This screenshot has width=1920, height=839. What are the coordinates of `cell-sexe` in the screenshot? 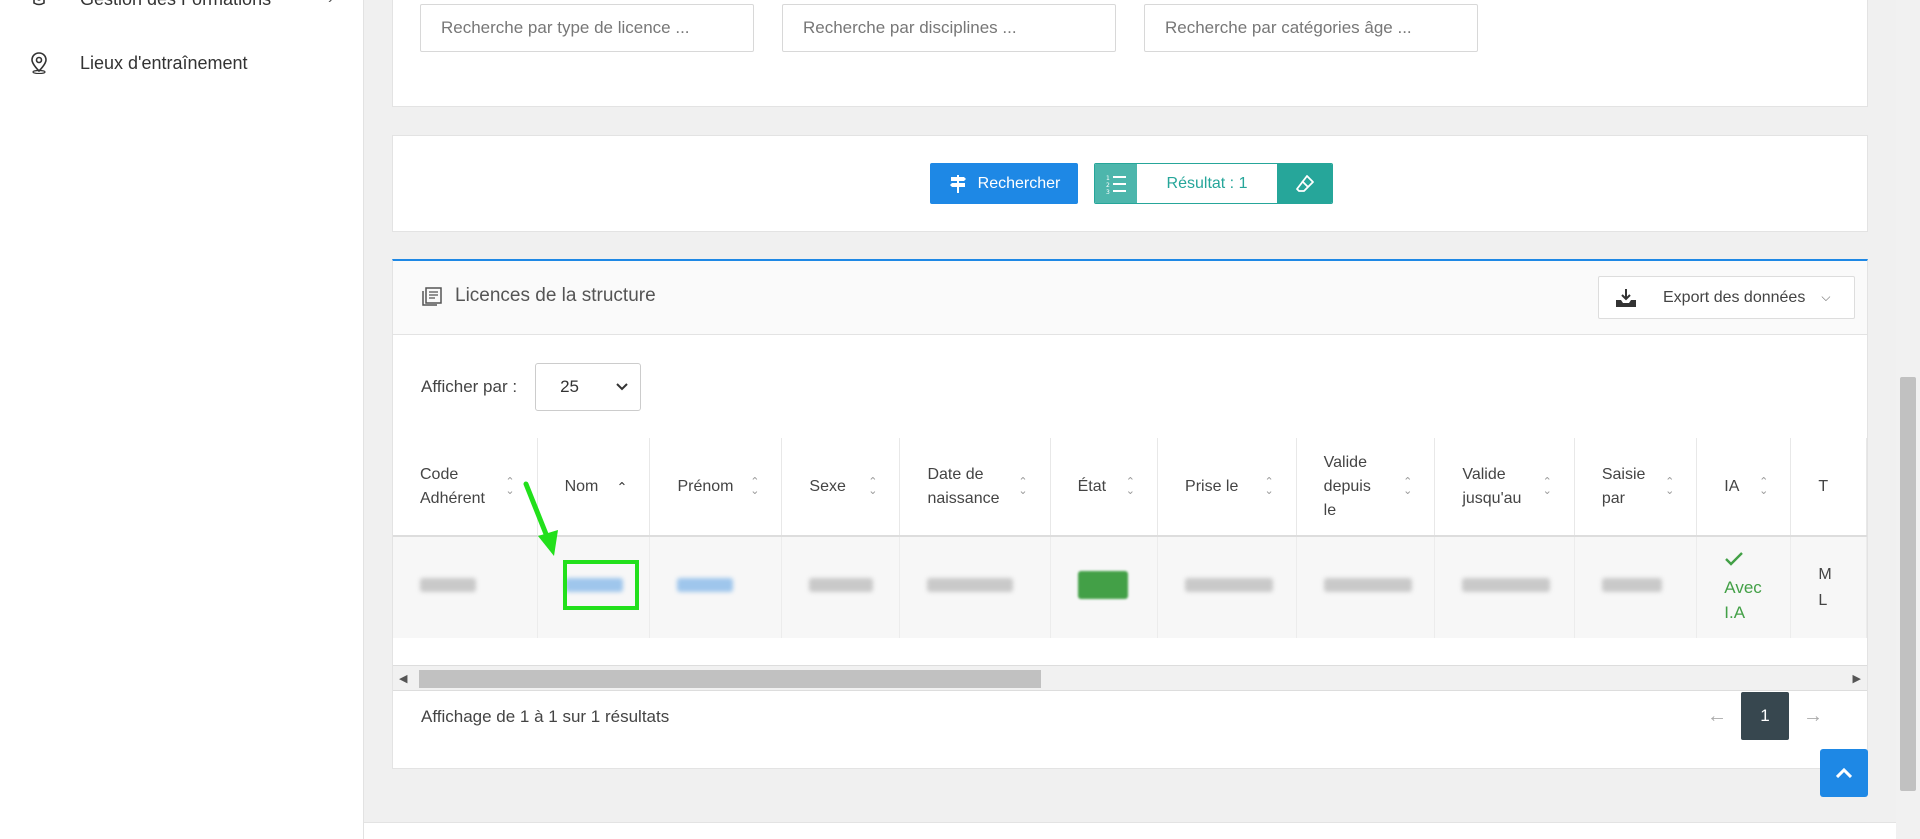 It's located at (841, 587).